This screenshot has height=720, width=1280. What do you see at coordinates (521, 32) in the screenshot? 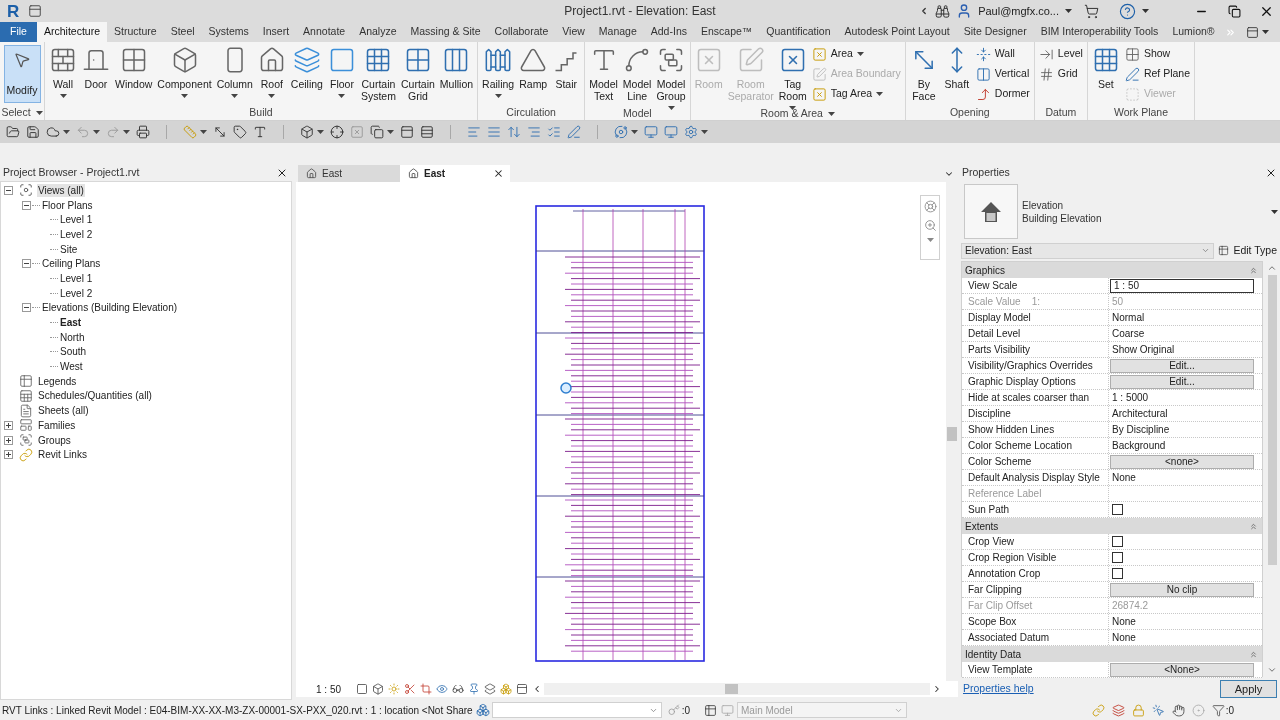
I see `ribbon-tab: Collaborate` at bounding box center [521, 32].